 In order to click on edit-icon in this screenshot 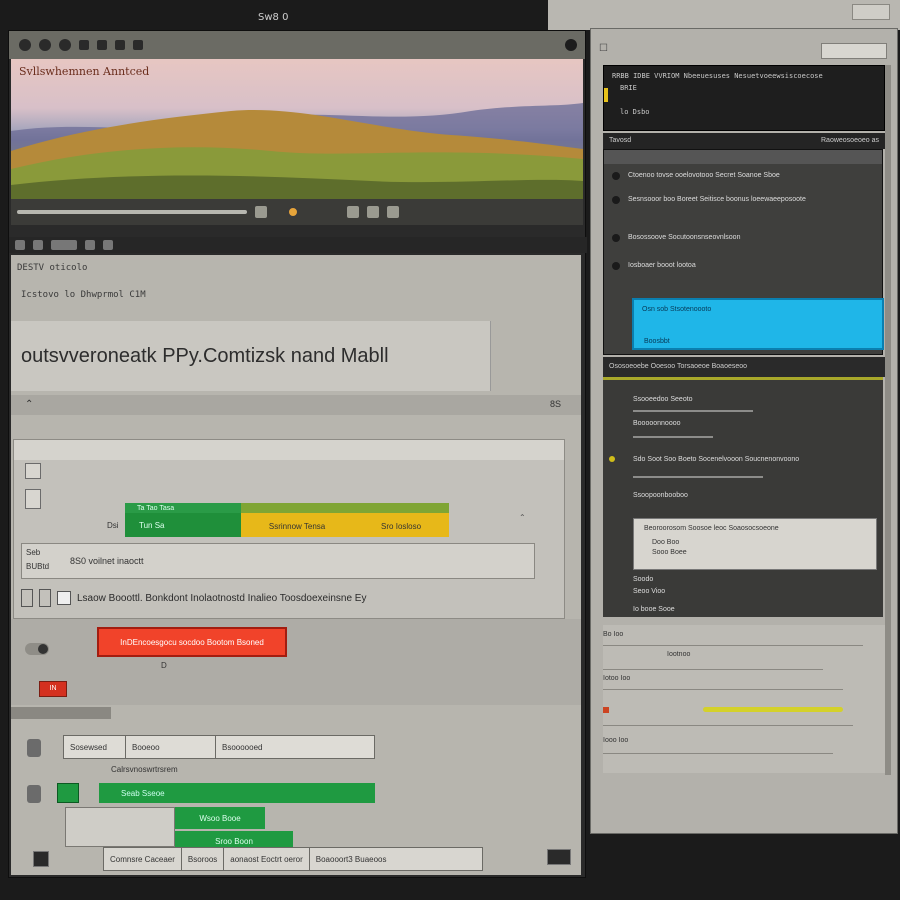, I will do `click(64, 245)`.